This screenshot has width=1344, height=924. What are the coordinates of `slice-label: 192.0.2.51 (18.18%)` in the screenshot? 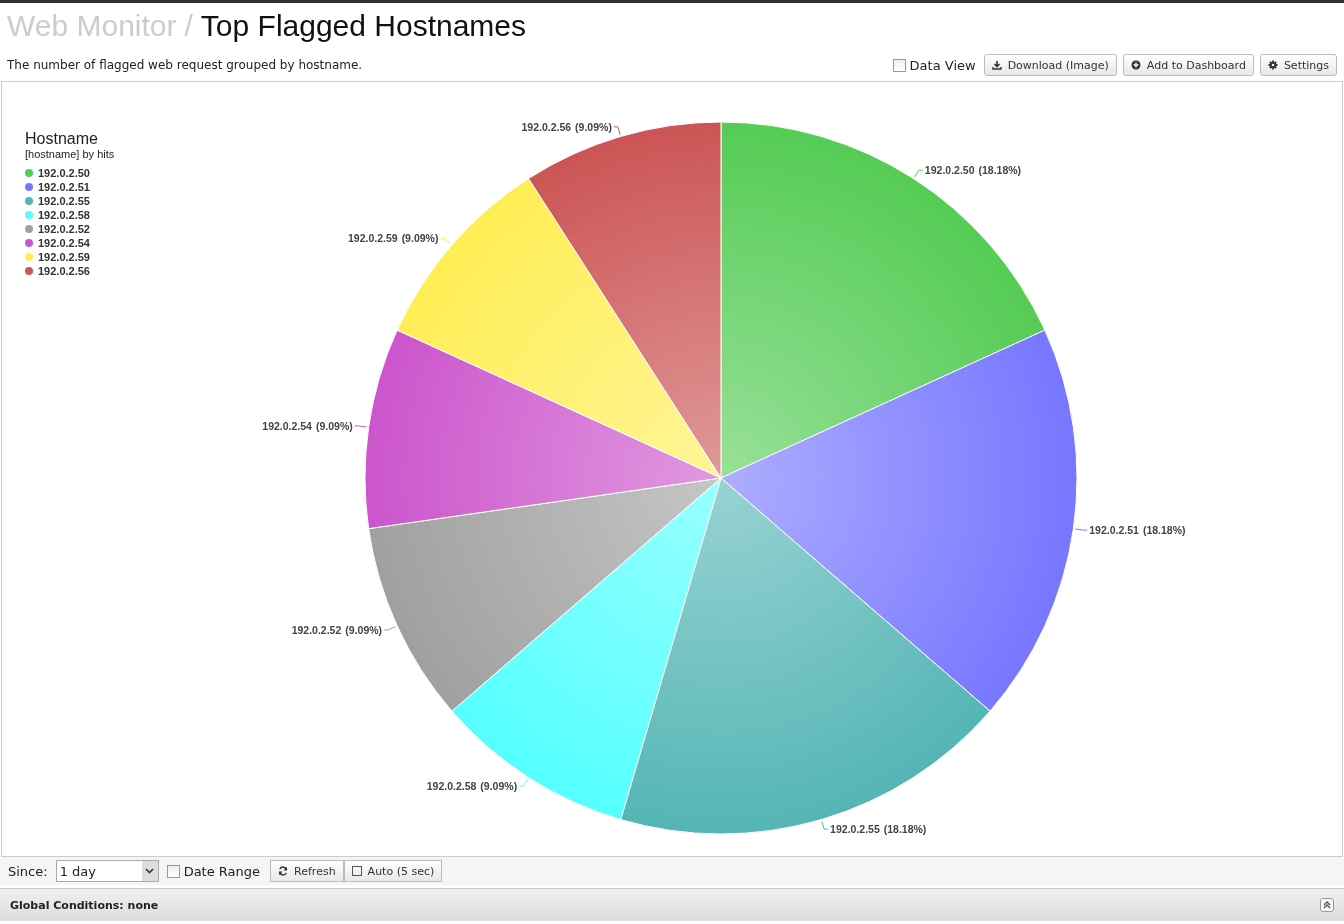 It's located at (1137, 530).